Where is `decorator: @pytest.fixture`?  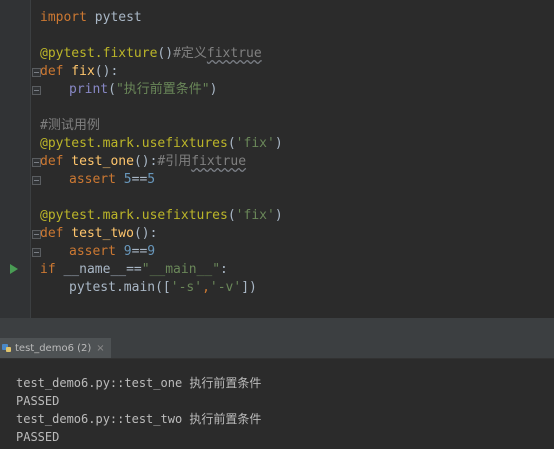 decorator: @pytest.fixture is located at coordinates (99, 53).